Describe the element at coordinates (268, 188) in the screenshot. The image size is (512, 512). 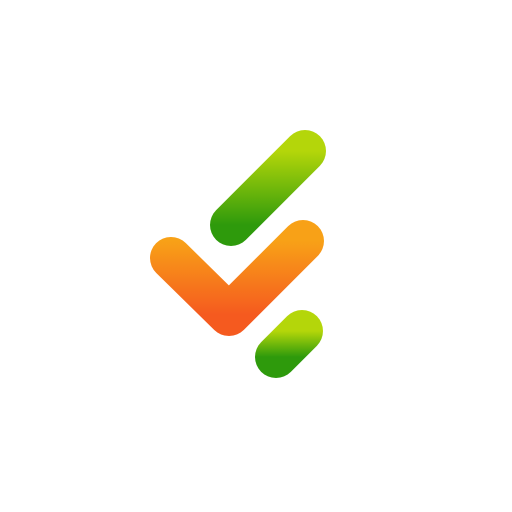
I see `top-green-stroke` at that location.